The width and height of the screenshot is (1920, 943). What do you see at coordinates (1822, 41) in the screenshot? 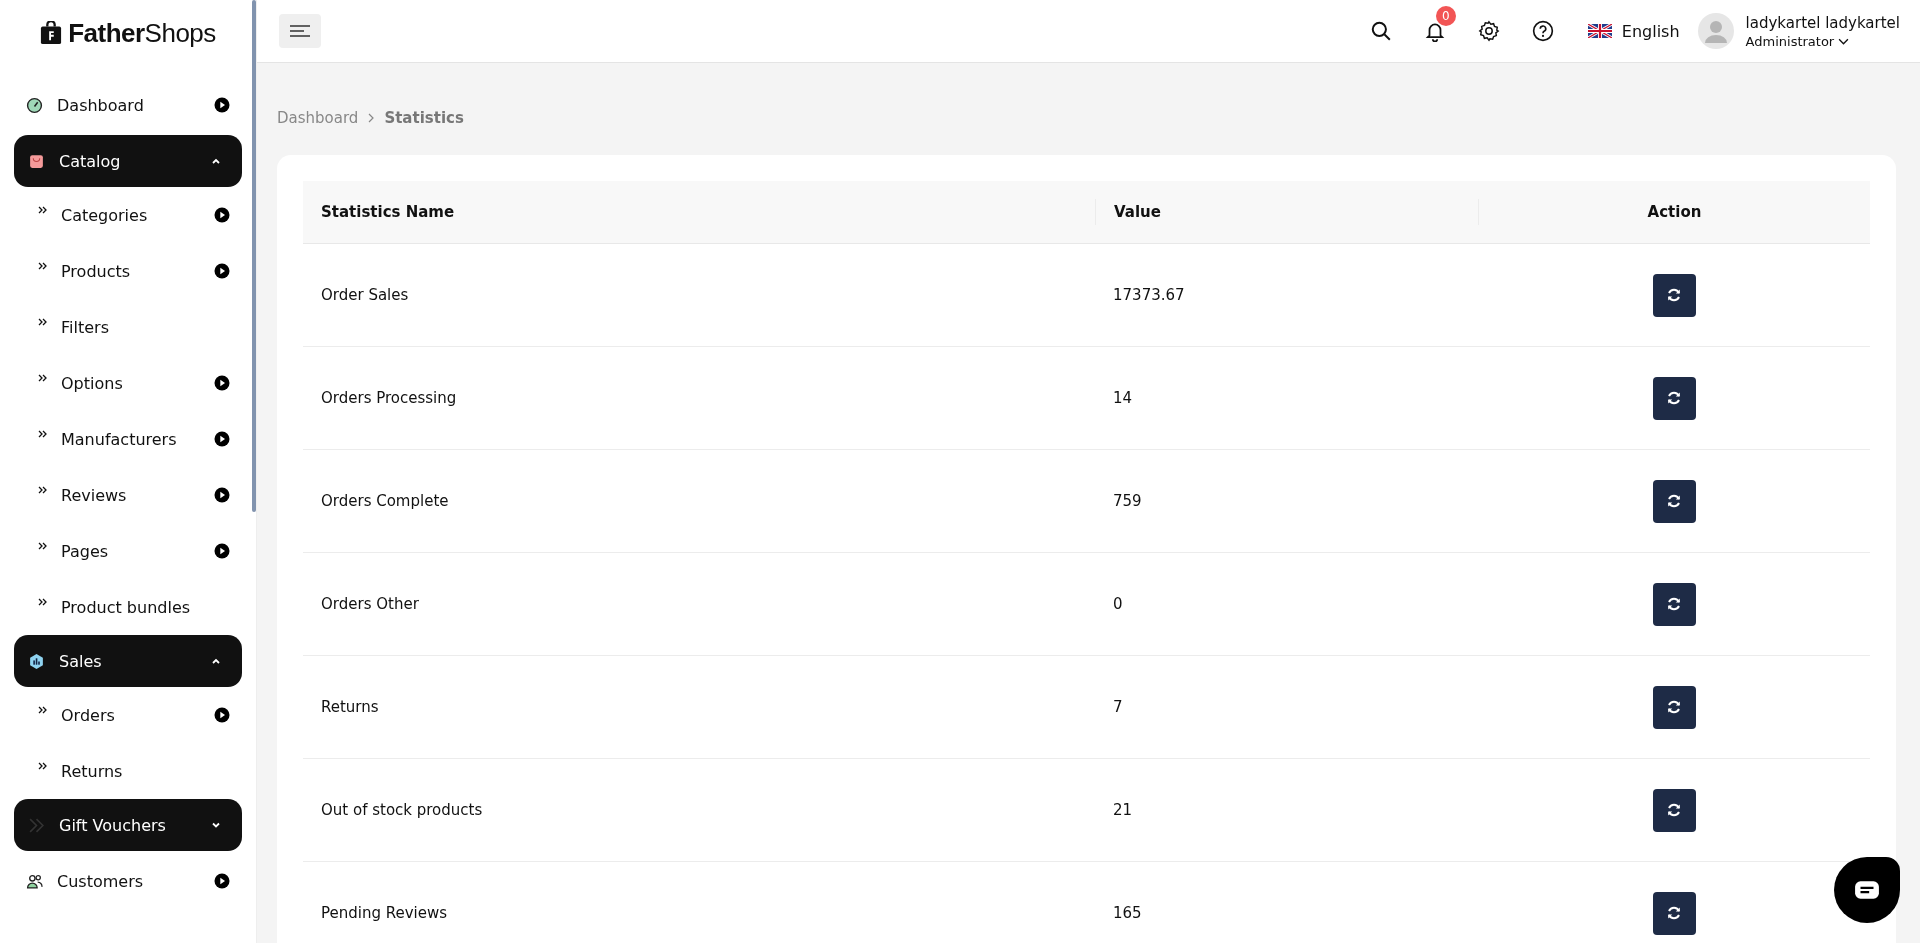
I see `user-role-dropdown: Administrator` at bounding box center [1822, 41].